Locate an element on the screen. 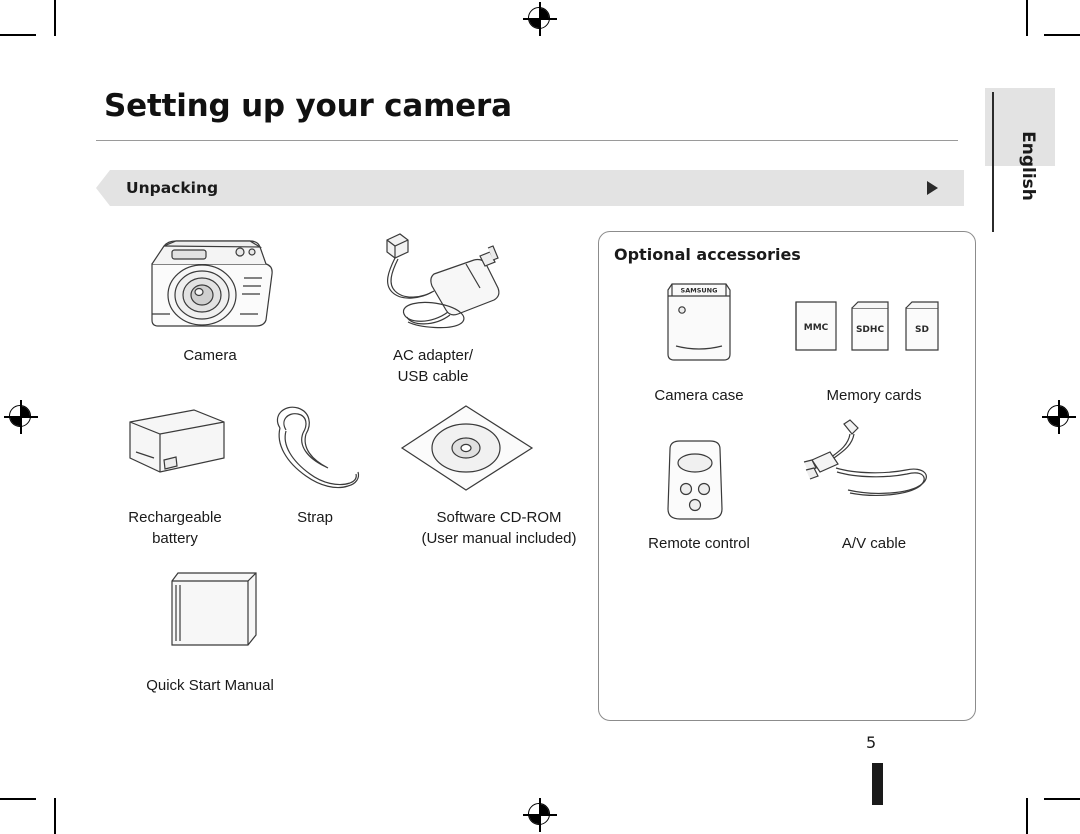 This screenshot has height=834, width=1080. crop-mark-right-top-horizontal is located at coordinates (1062, 35).